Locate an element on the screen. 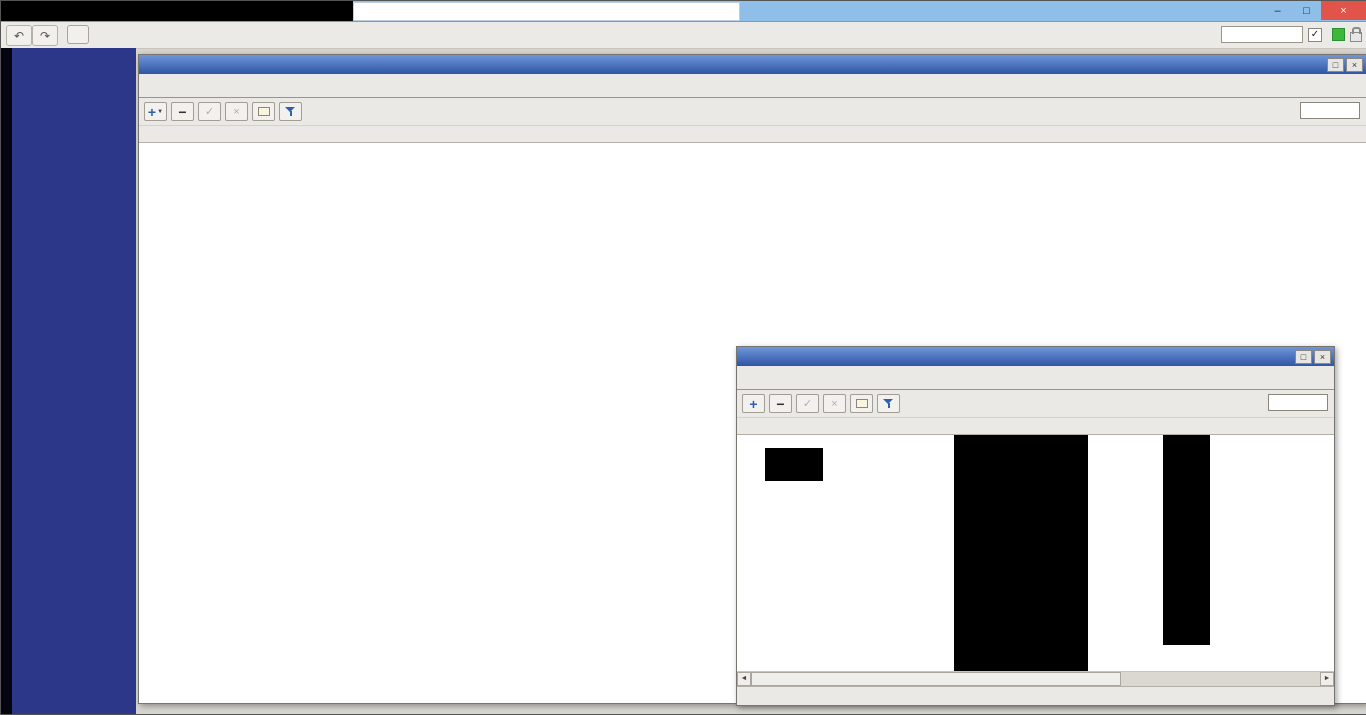 The height and width of the screenshot is (715, 1366). interface-table-header is located at coordinates (752, 134).